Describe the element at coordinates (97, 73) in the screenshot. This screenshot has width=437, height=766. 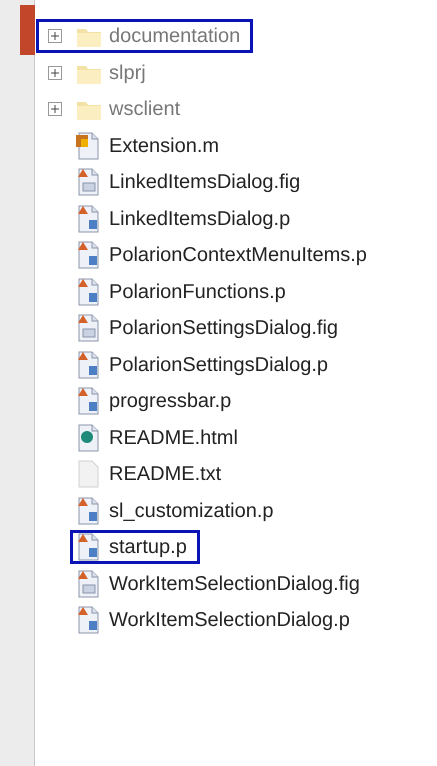
I see `tree-item: slprj` at that location.